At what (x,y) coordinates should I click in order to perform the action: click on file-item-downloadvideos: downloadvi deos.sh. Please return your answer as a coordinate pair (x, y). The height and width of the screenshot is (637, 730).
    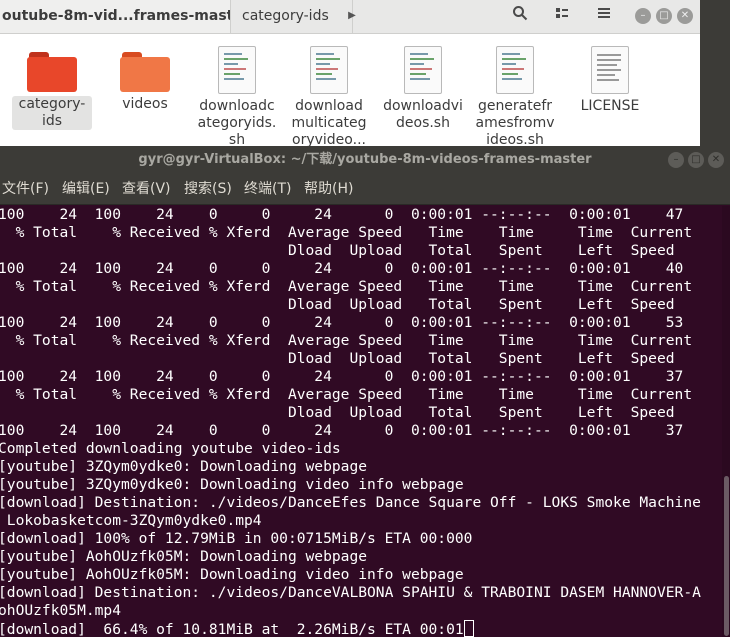
    Looking at the image, I should click on (423, 87).